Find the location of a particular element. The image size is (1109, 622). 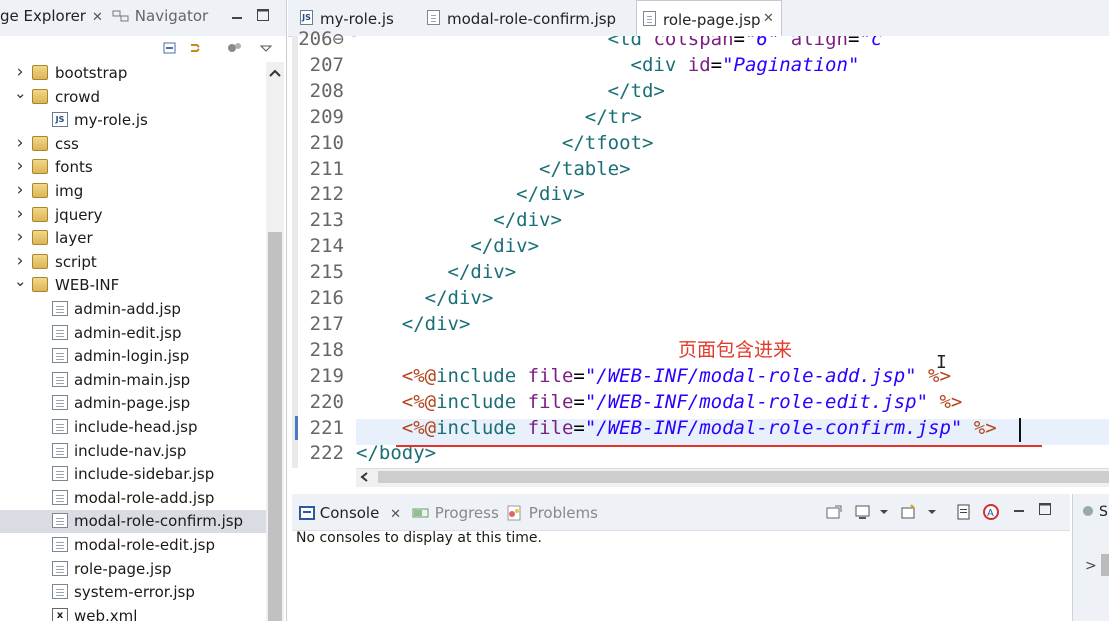

tree-folder-css: › css is located at coordinates (133, 144).